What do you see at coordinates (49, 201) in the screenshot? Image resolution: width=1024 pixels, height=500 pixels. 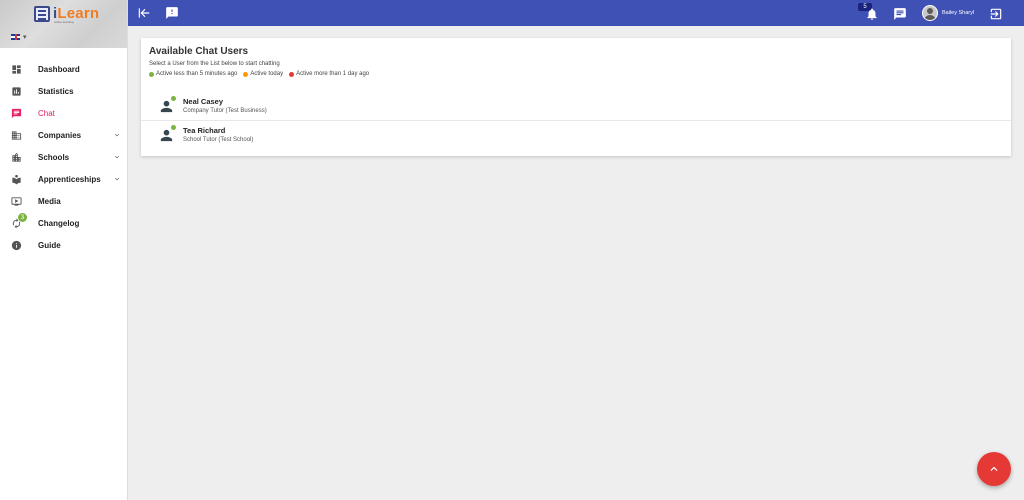 I see `sidebar-item-label: Media` at bounding box center [49, 201].